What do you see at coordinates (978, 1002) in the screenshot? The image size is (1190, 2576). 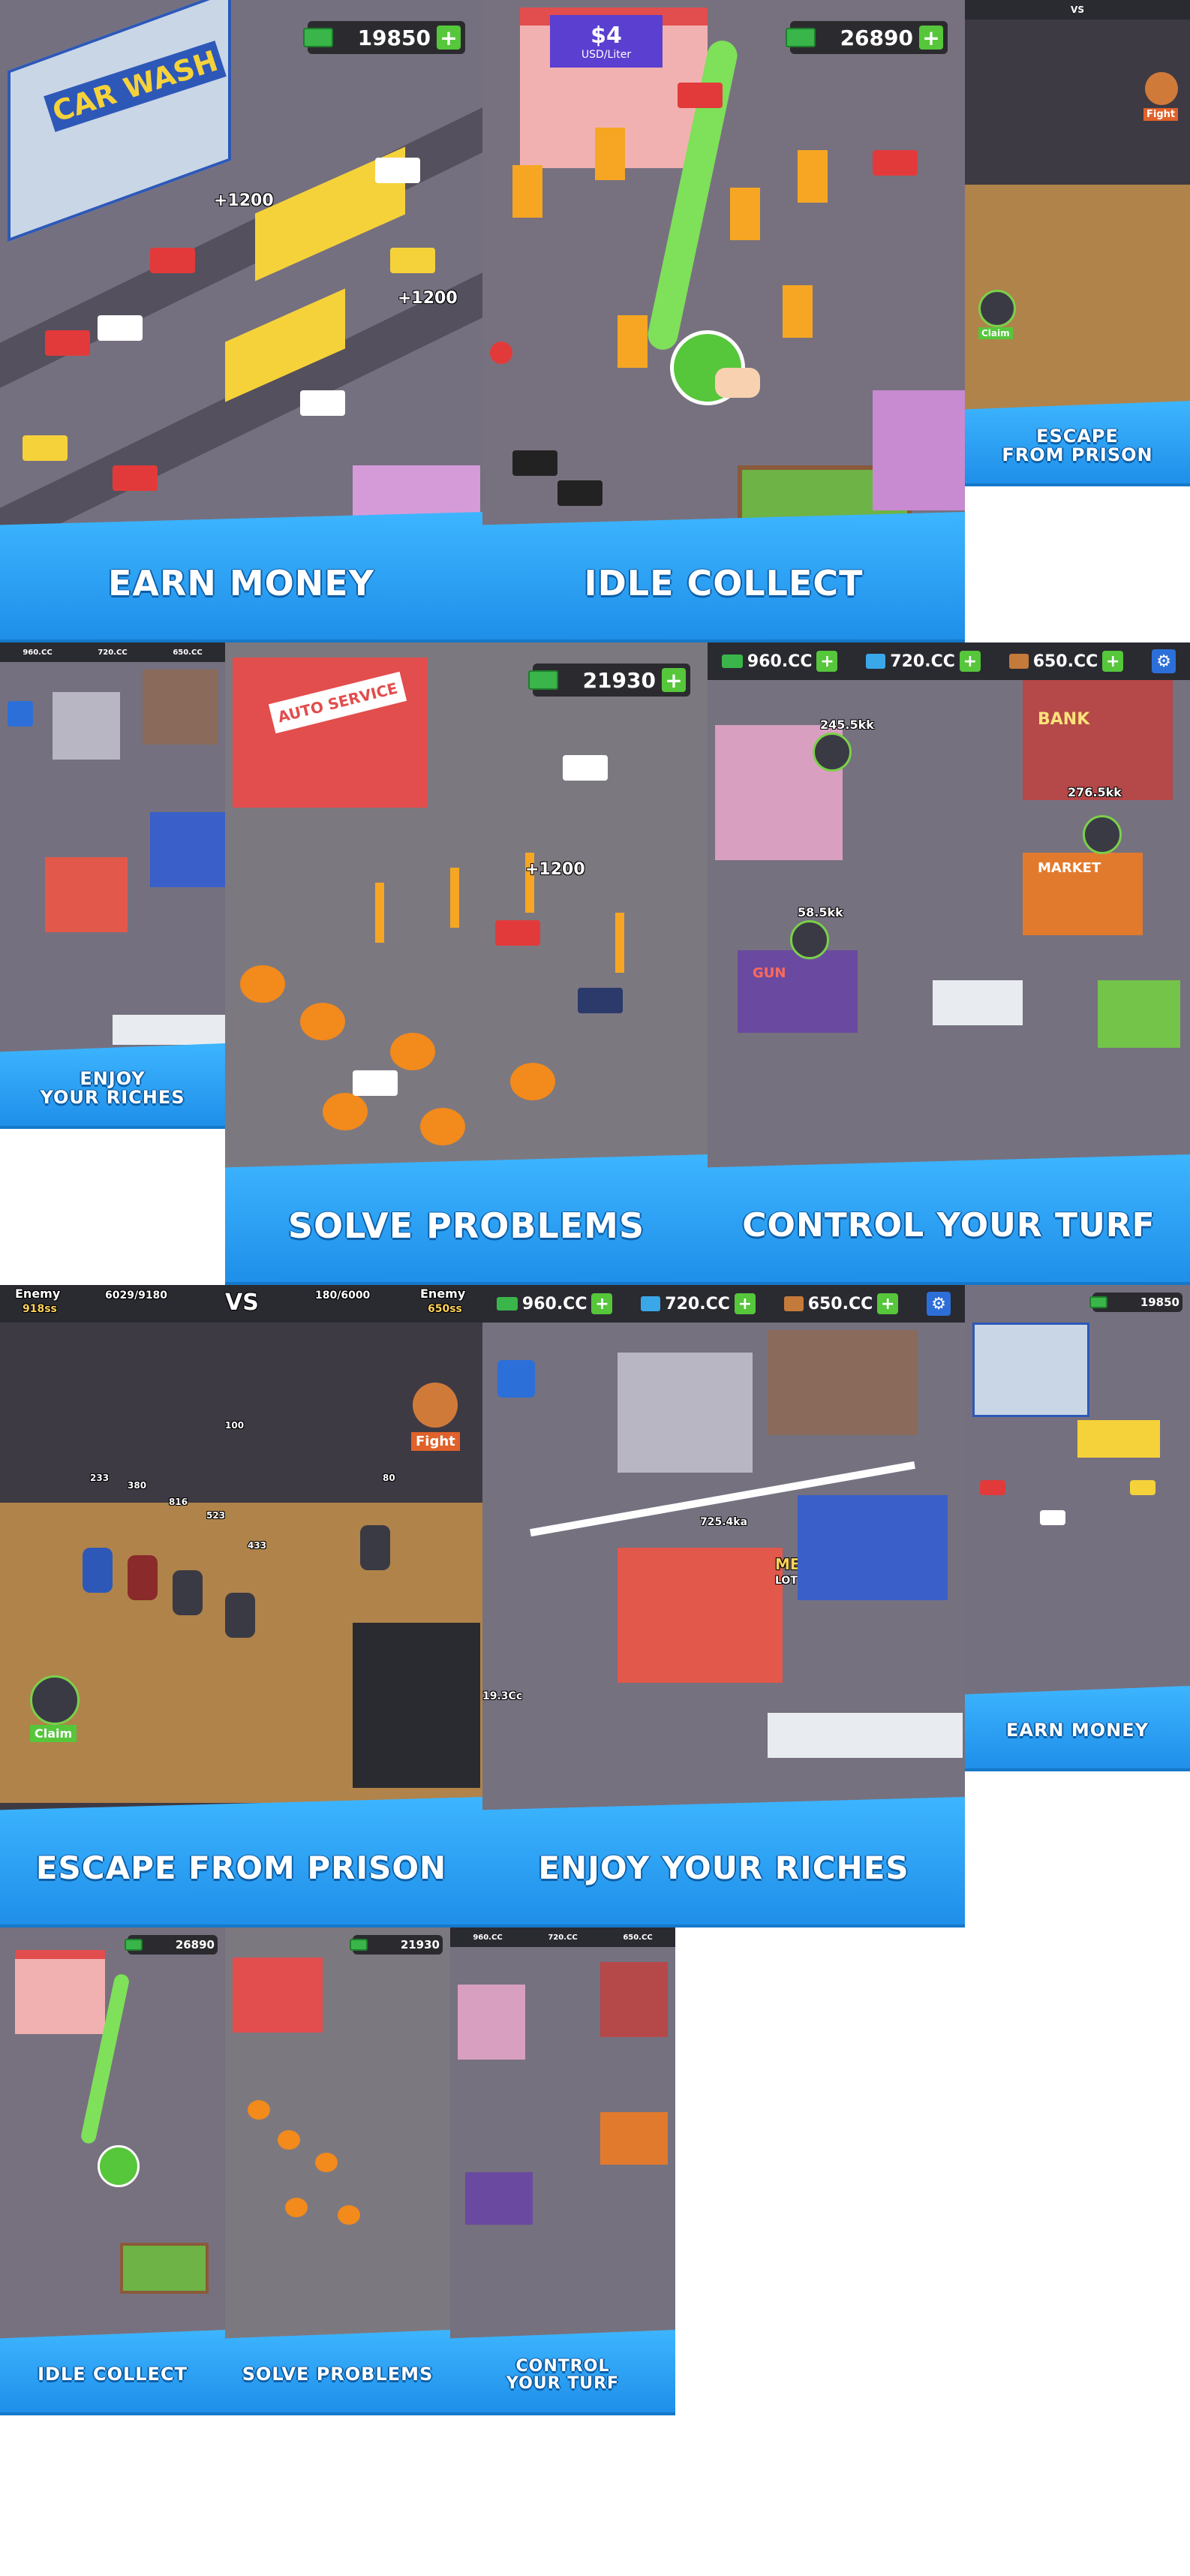 I see `truck` at bounding box center [978, 1002].